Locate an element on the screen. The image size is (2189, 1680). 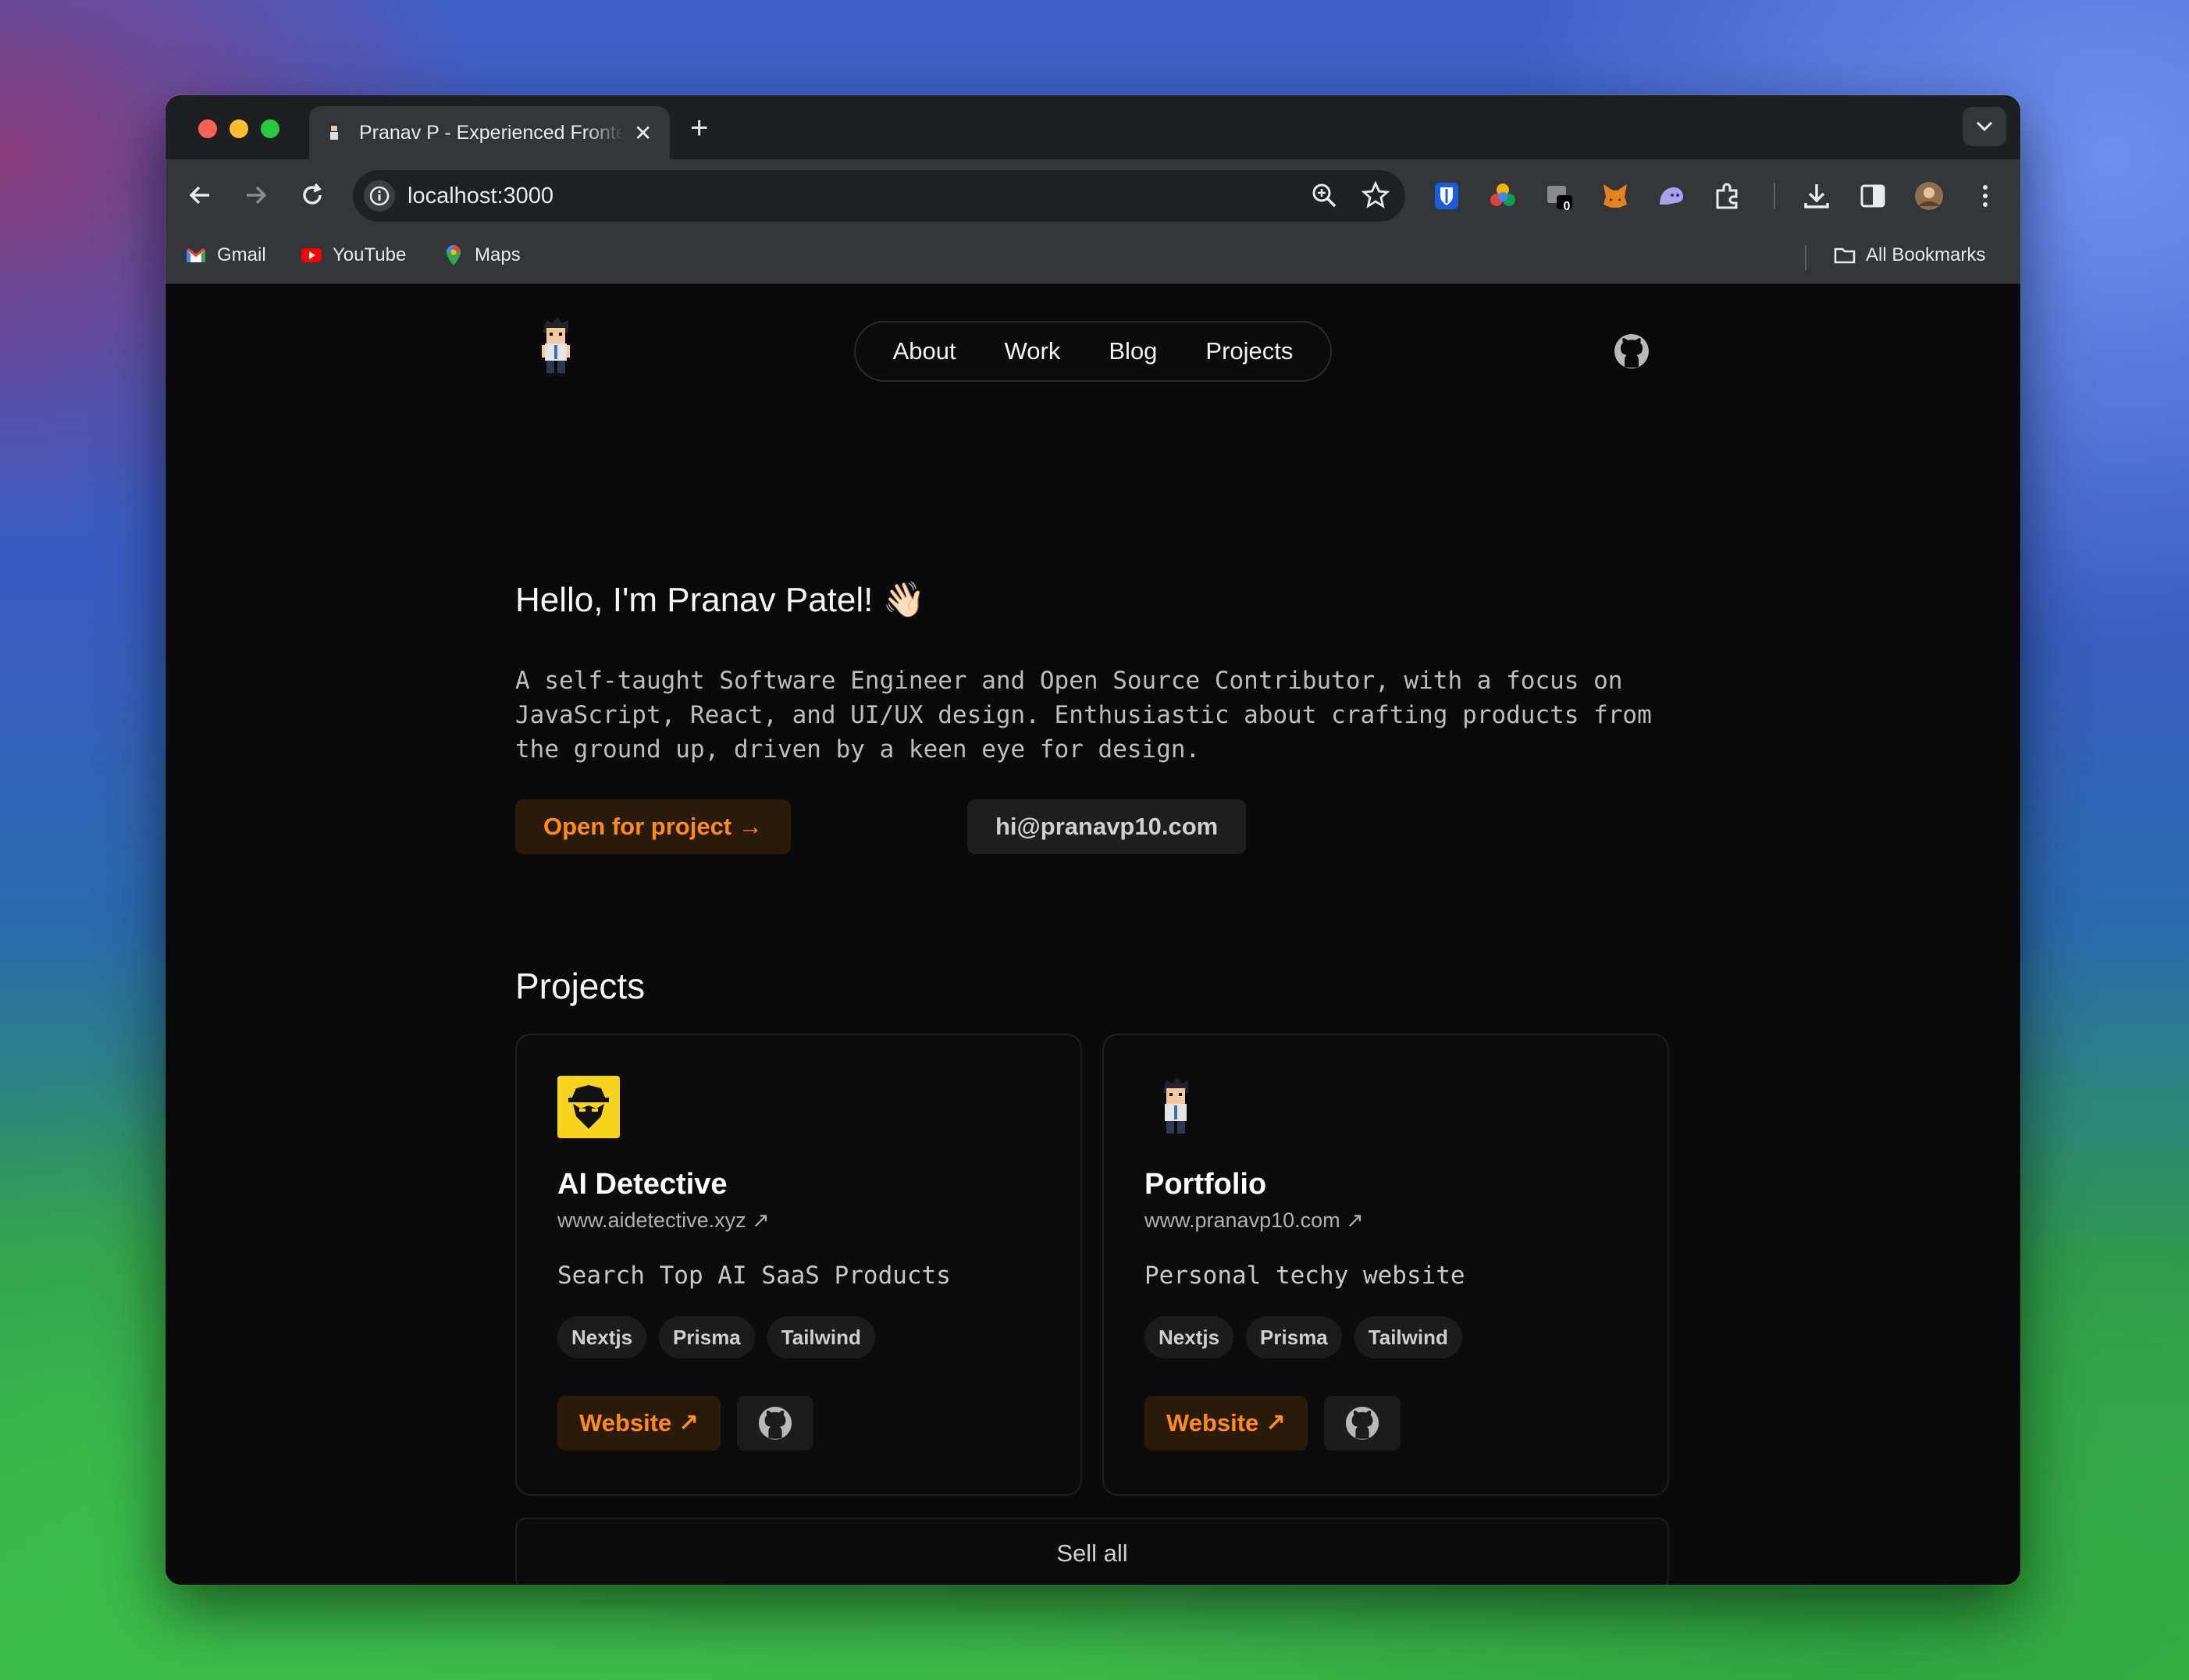
back-arrow-icon is located at coordinates (200, 195).